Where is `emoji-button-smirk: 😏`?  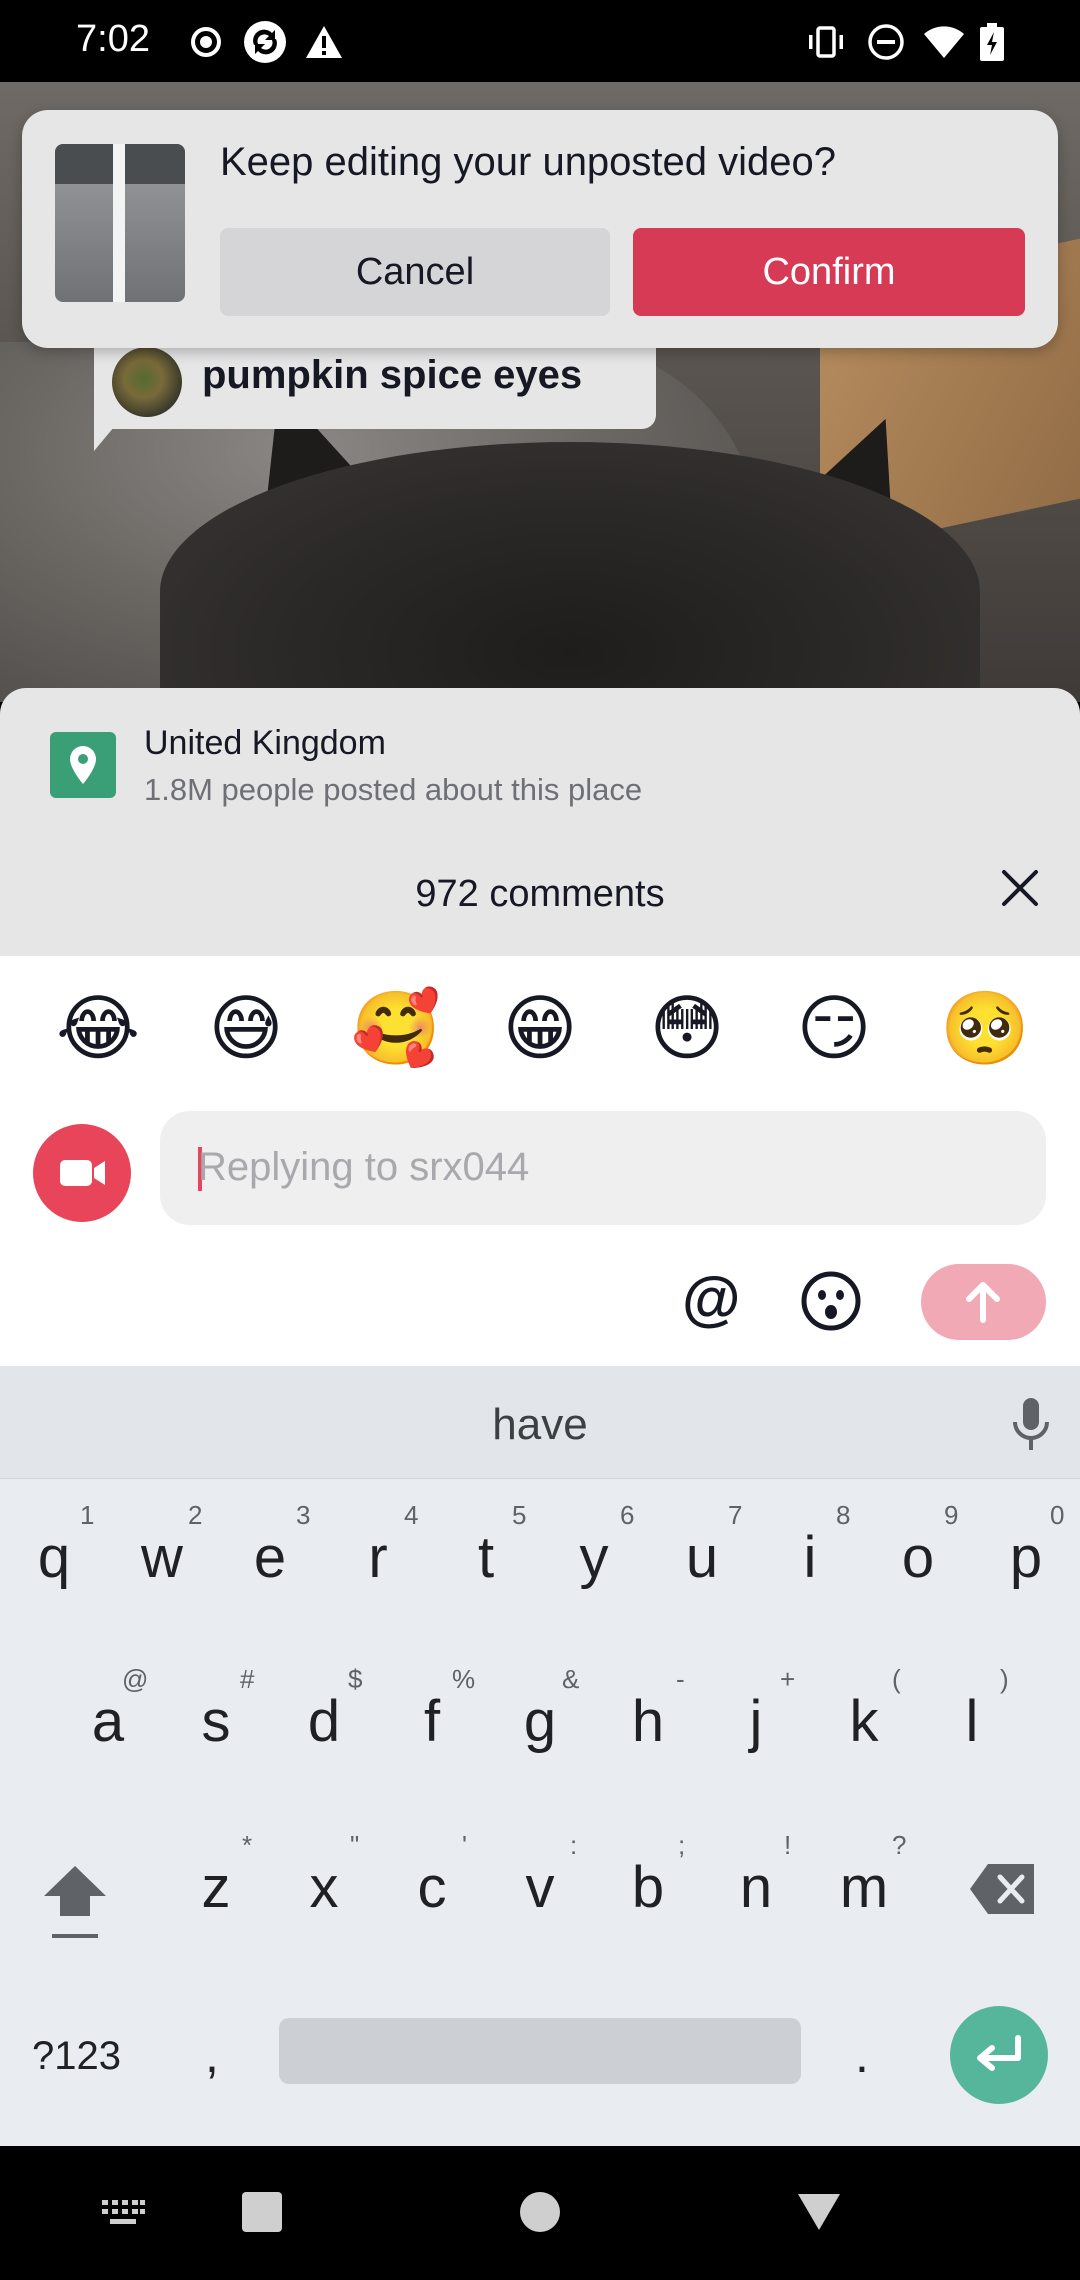
emoji-button-smirk: 😏 is located at coordinates (834, 1028).